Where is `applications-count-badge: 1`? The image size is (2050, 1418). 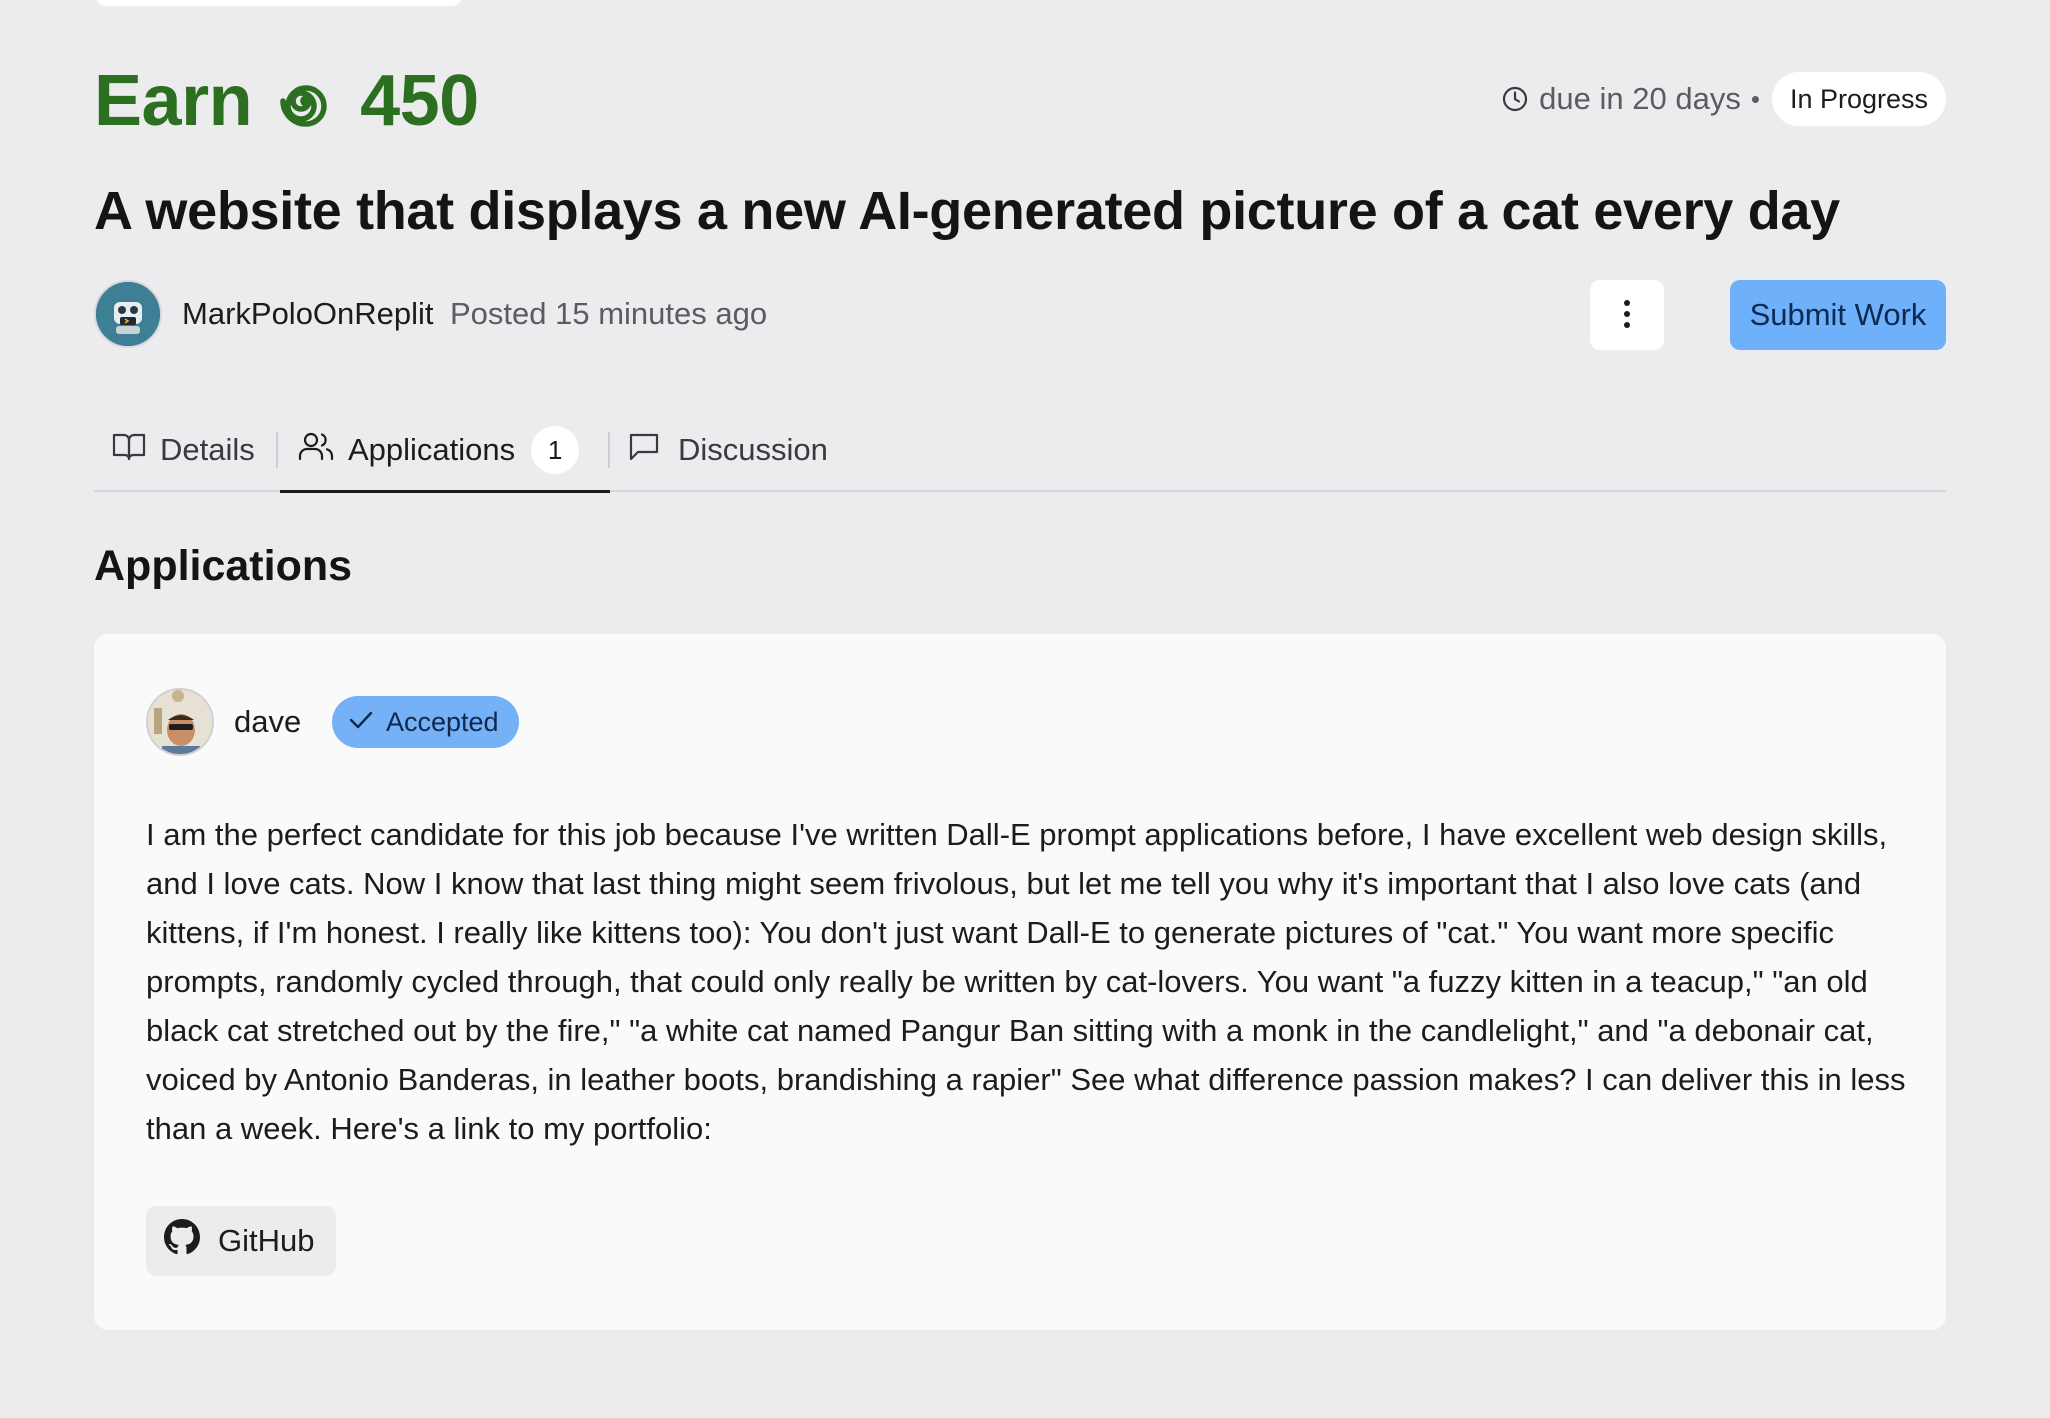 applications-count-badge: 1 is located at coordinates (555, 450).